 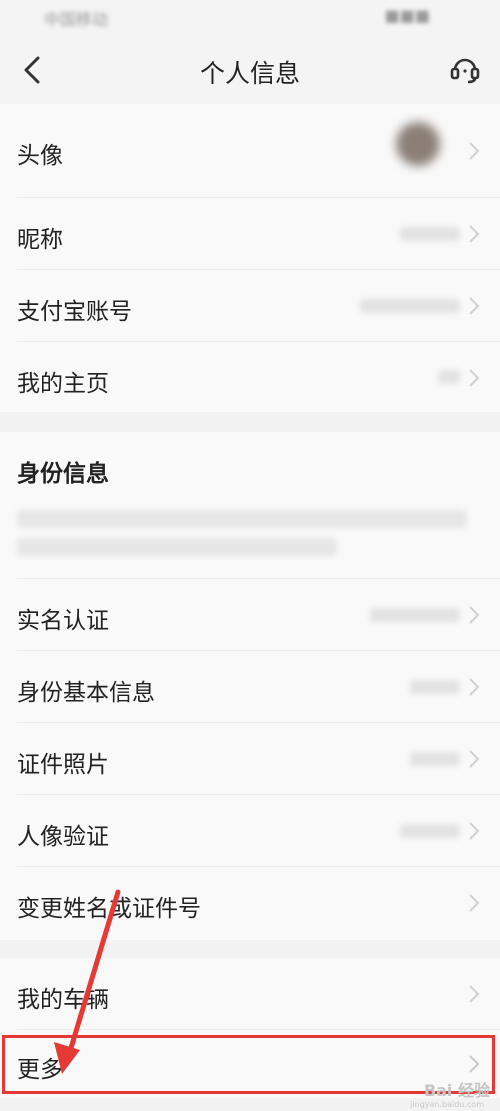 What do you see at coordinates (87, 981) in the screenshot?
I see `red-arrow-icon` at bounding box center [87, 981].